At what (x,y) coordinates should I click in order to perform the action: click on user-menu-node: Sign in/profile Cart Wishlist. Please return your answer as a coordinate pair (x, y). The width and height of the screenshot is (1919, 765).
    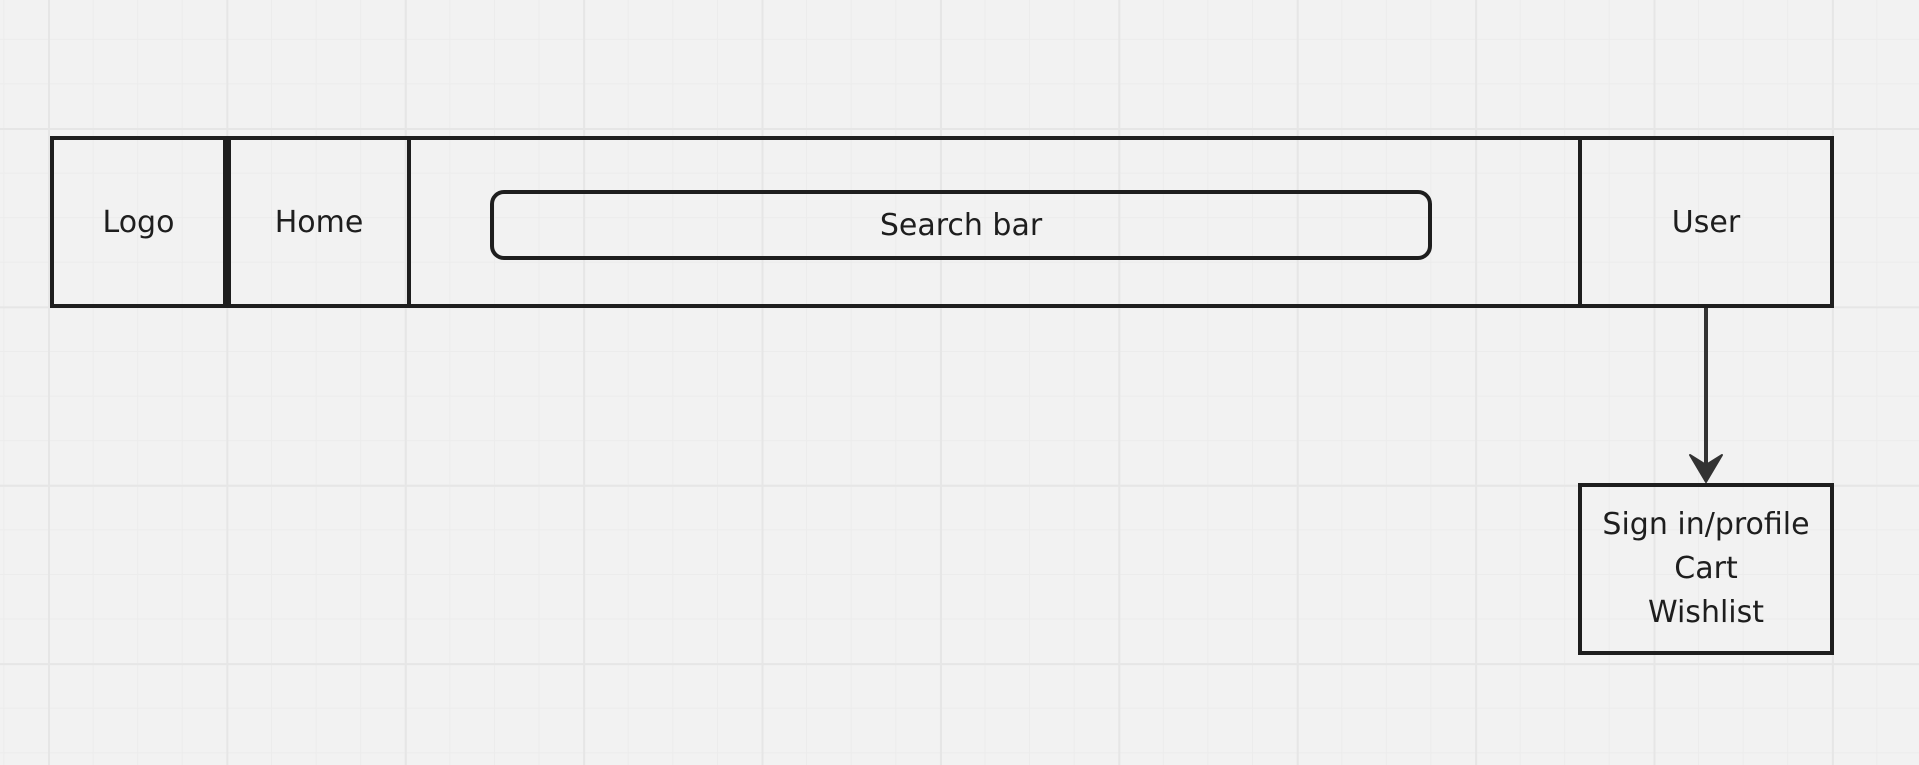
    Looking at the image, I should click on (1706, 569).